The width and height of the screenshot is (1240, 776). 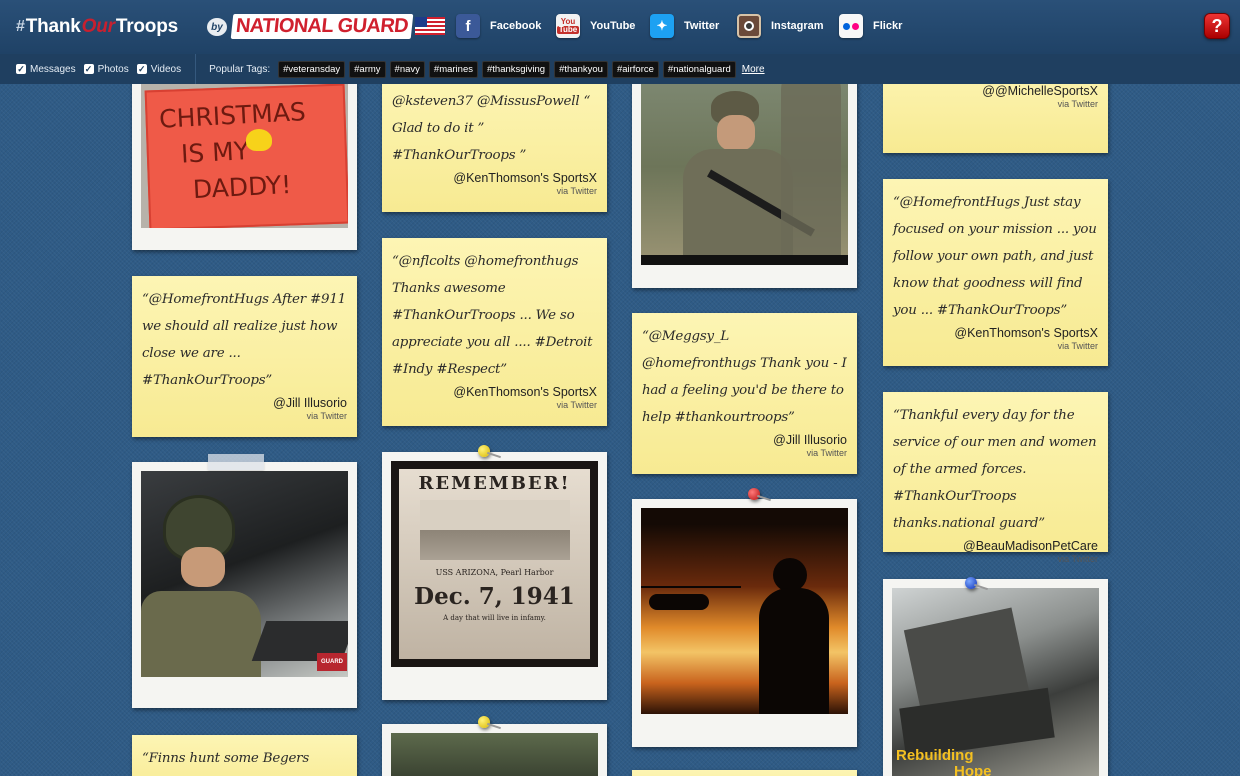 I want to click on twitter-link: ✦ Twitter, so click(x=684, y=26).